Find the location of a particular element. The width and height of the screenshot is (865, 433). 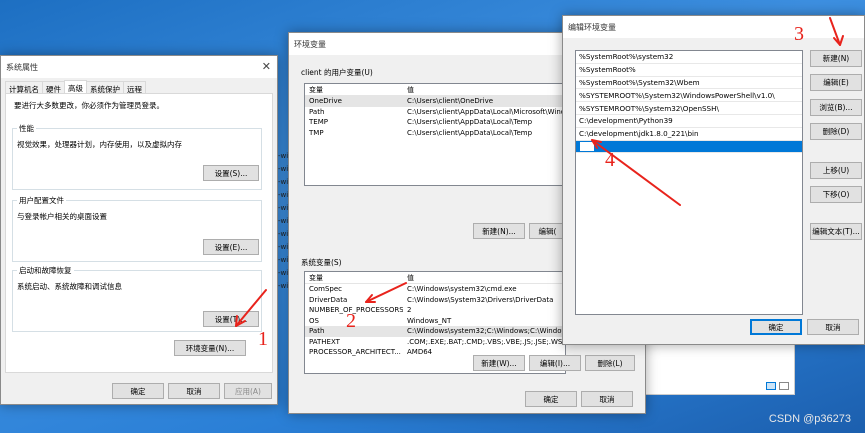

performance-label: 性能 is located at coordinates (26, 128).